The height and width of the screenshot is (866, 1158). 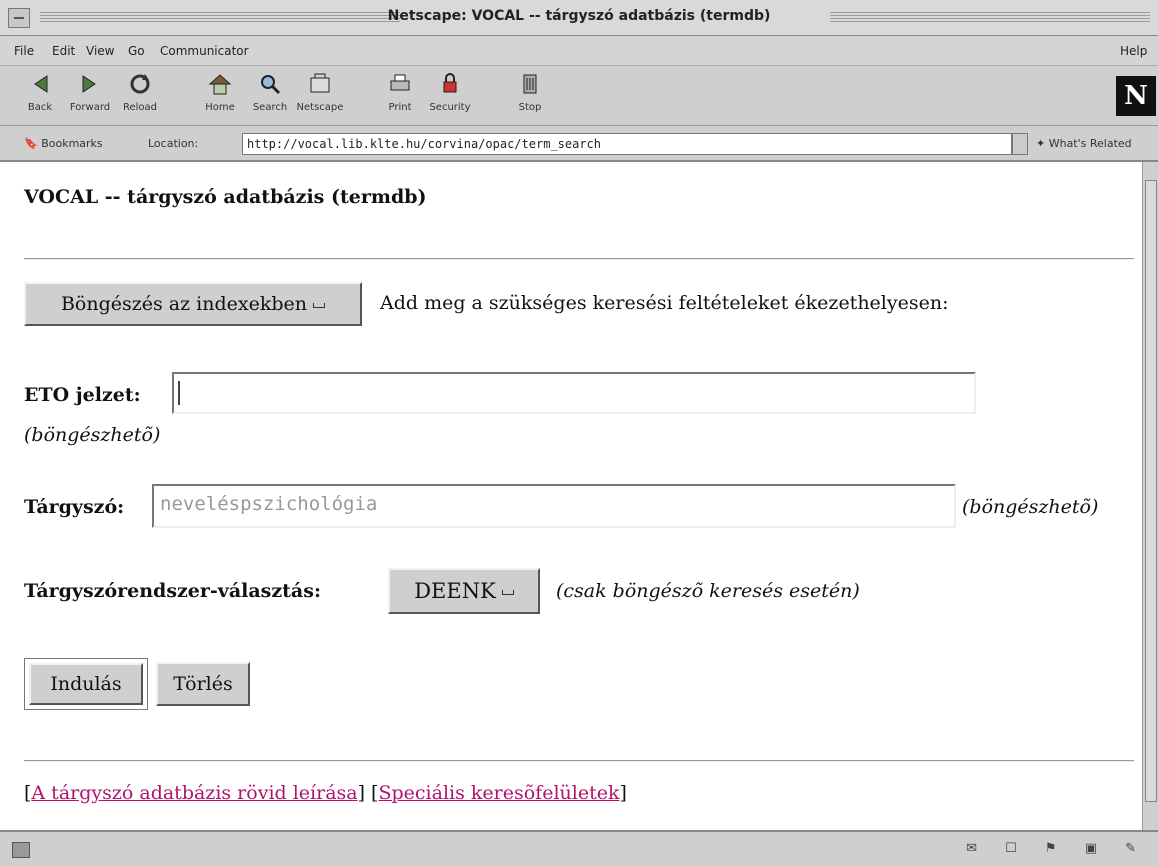 What do you see at coordinates (24, 51) in the screenshot?
I see `menu-file: File` at bounding box center [24, 51].